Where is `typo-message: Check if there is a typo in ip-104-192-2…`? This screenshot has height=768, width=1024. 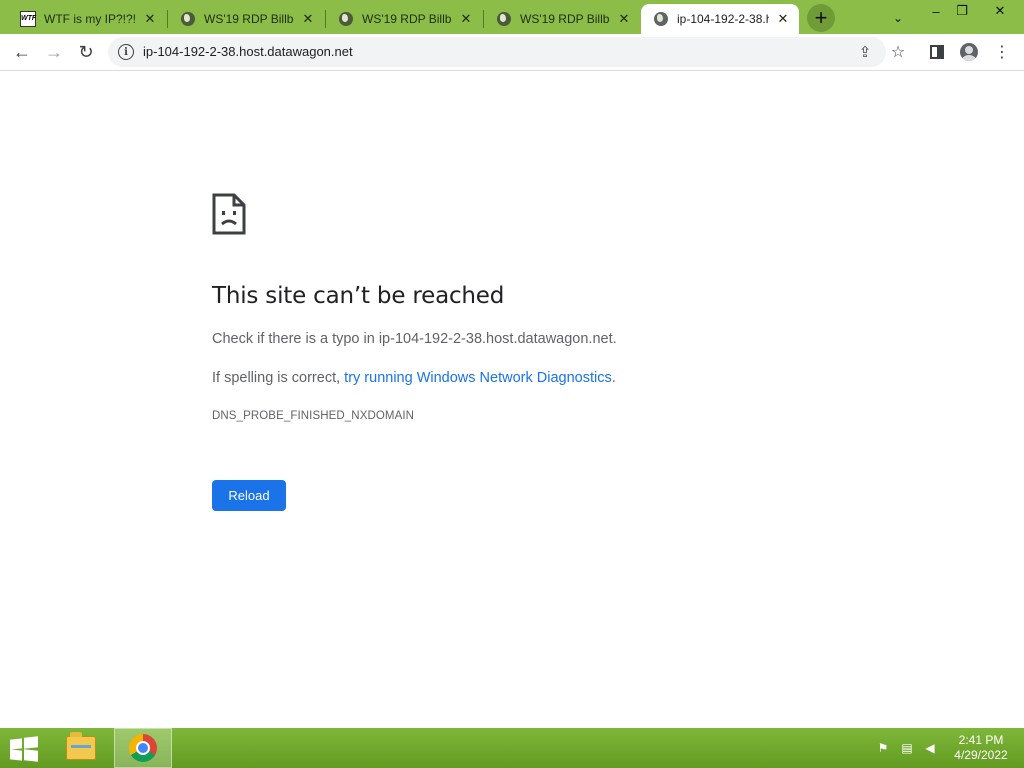 typo-message: Check if there is a typo in ip-104-192-2… is located at coordinates (414, 339).